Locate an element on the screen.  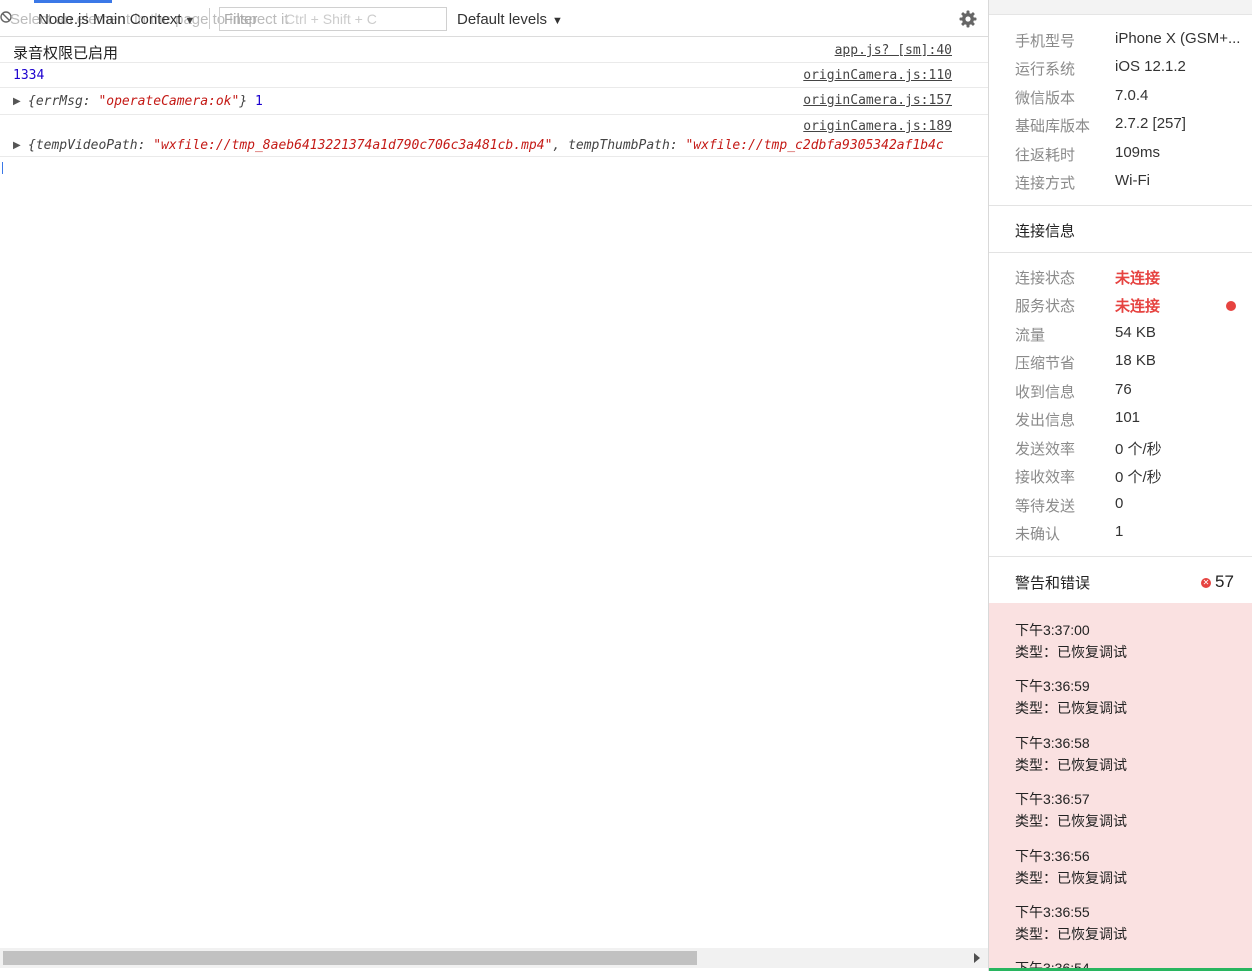
log-message: 录音权限已启用 is located at coordinates (66, 53).